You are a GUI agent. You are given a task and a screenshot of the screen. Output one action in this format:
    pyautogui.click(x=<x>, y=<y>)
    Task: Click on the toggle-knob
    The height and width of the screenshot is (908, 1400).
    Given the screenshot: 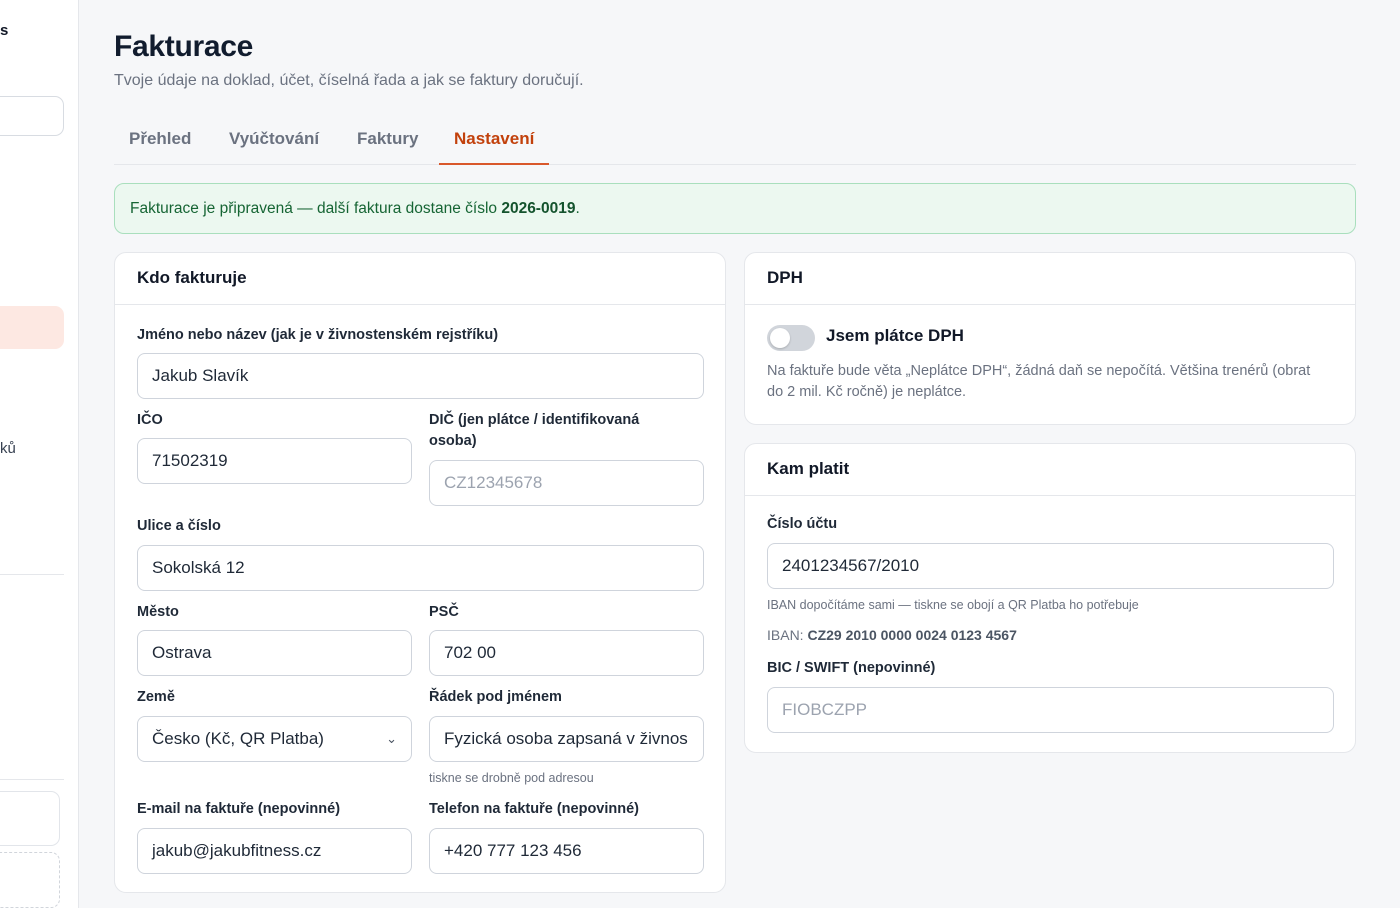 What is the action you would take?
    pyautogui.click(x=780, y=338)
    